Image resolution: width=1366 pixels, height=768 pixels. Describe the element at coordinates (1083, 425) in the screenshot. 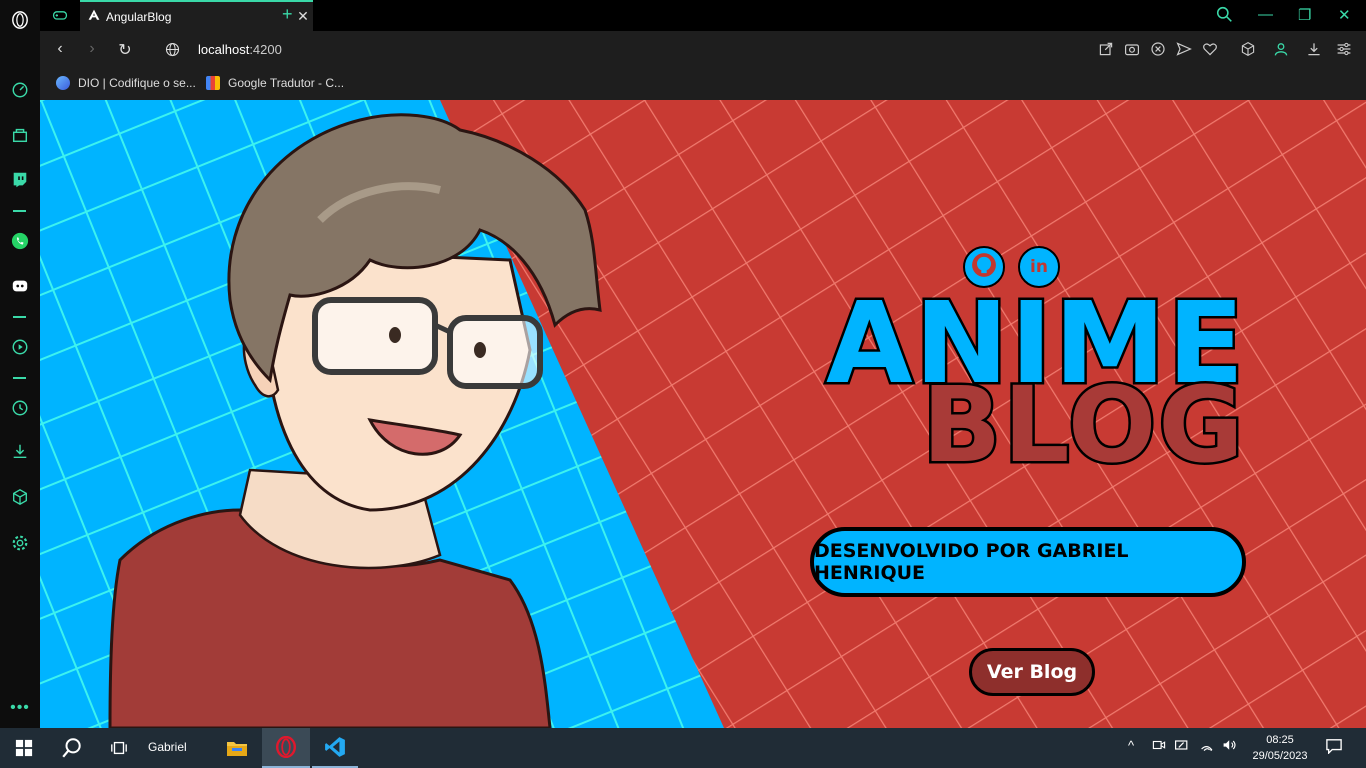

I see `hero-title-blog: BLOG` at that location.